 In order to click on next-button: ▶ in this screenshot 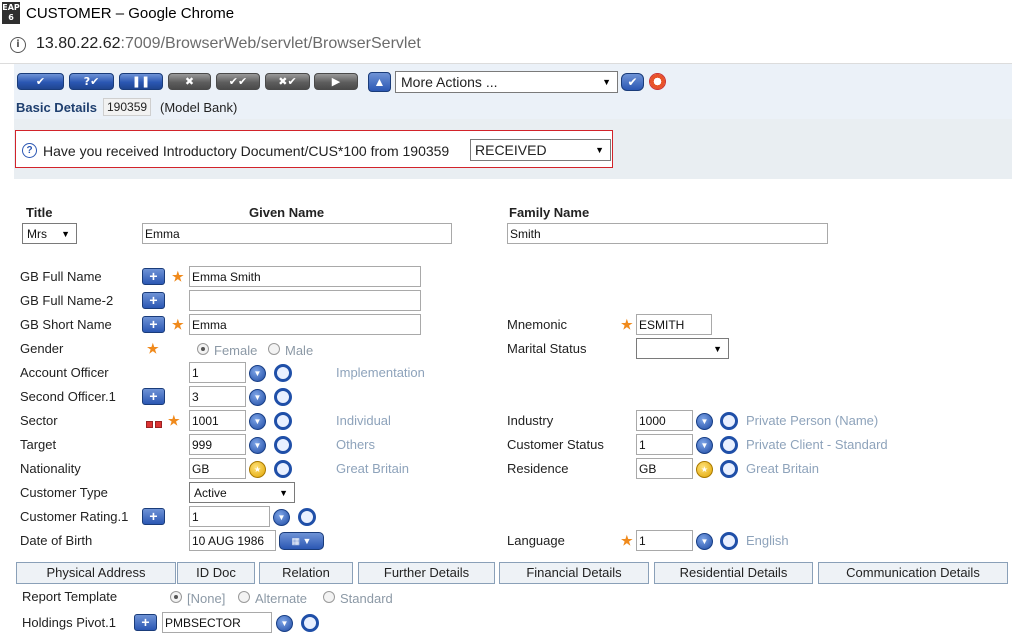, I will do `click(336, 81)`.